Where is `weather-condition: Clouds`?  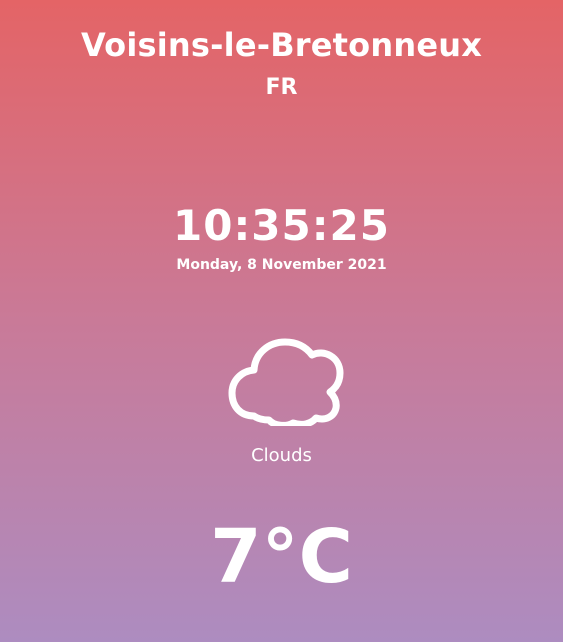 weather-condition: Clouds is located at coordinates (281, 455).